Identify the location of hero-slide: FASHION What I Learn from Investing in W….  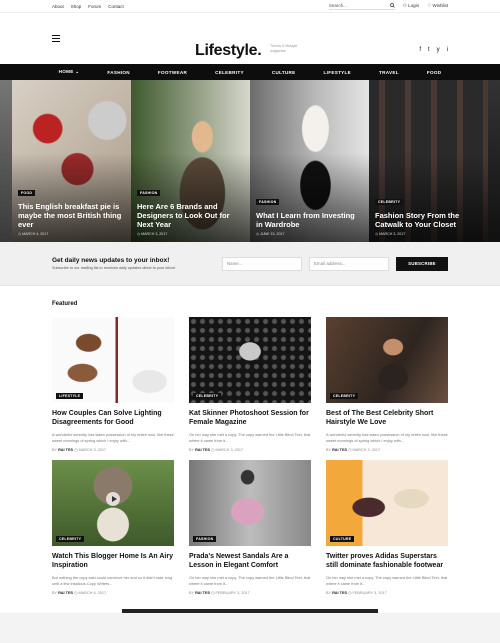
(309, 161).